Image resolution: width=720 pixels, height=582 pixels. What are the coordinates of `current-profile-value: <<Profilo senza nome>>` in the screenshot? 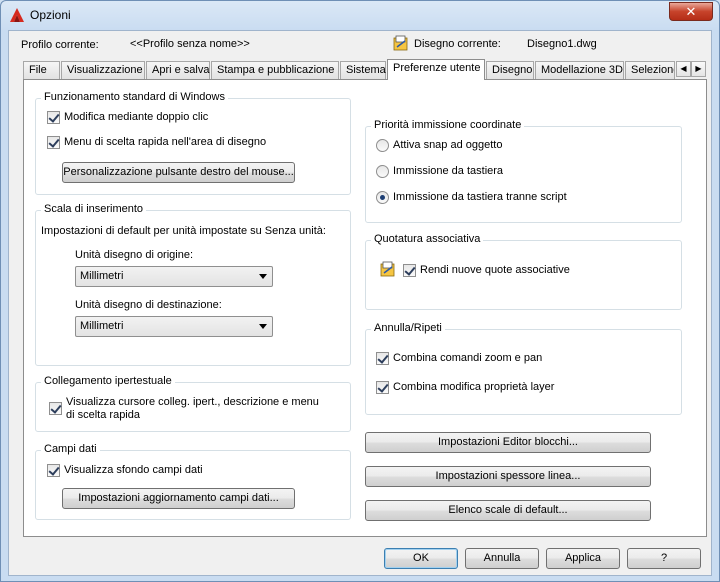 It's located at (190, 44).